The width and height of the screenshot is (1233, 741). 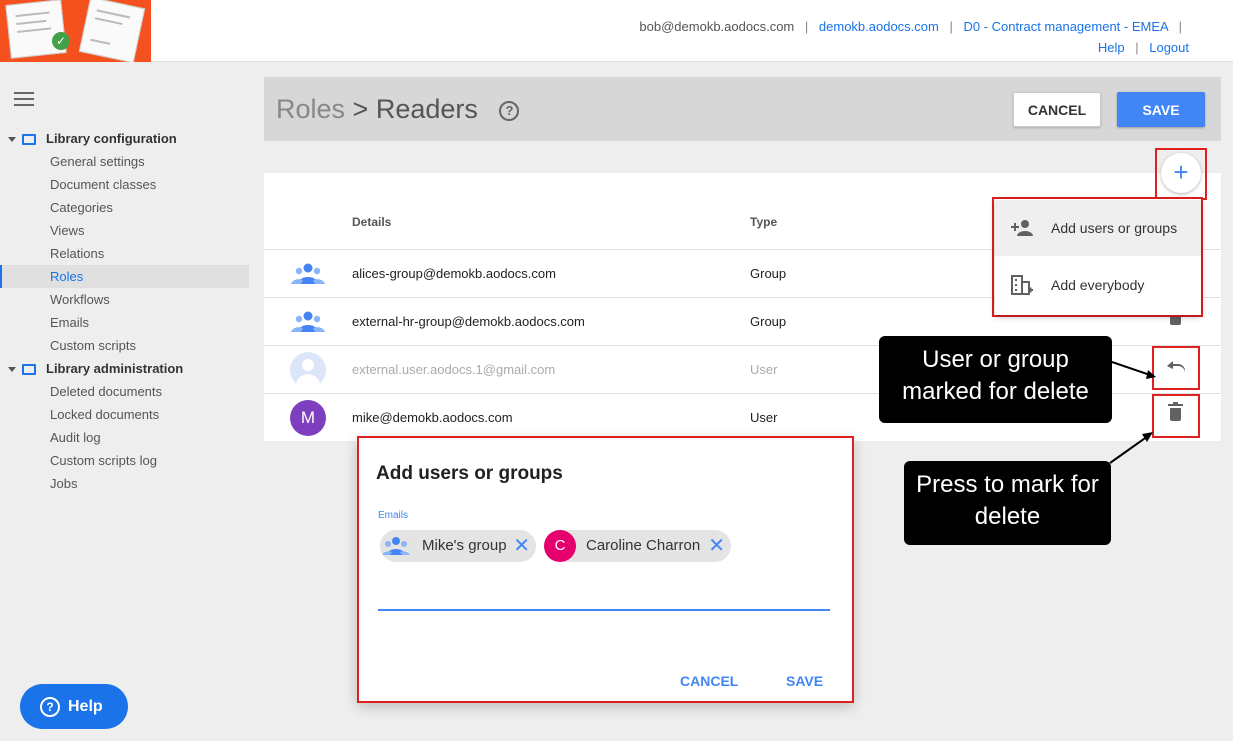 What do you see at coordinates (372, 222) in the screenshot?
I see `column-header-details: Details` at bounding box center [372, 222].